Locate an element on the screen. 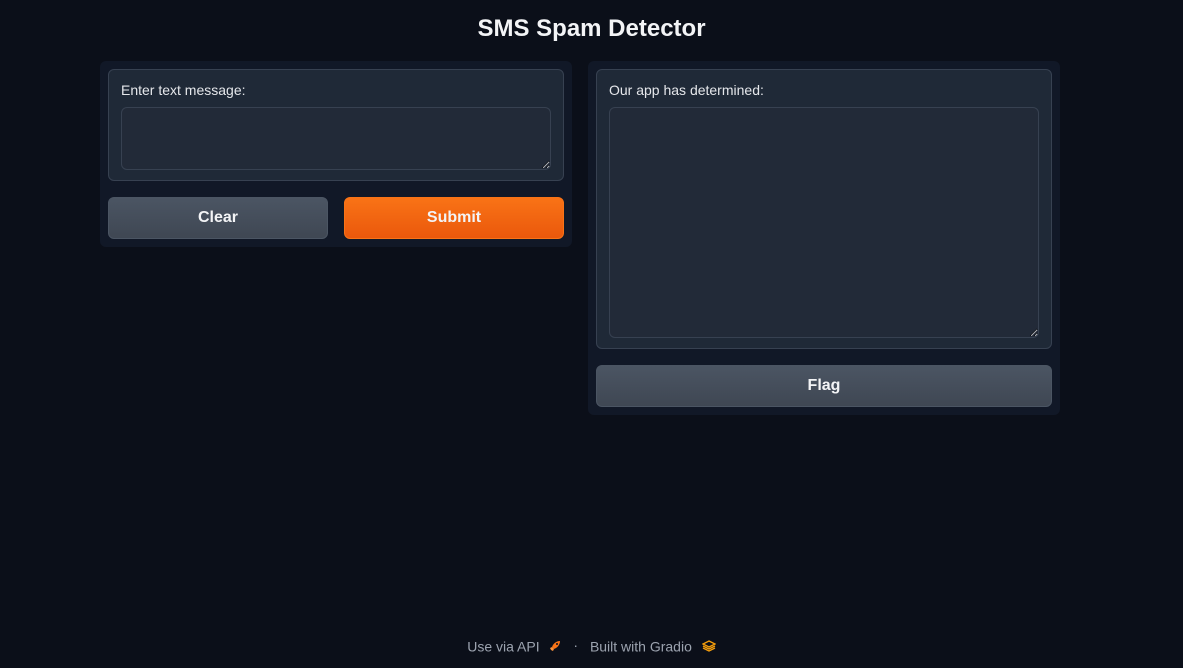 This screenshot has height=668, width=1183. output-label: Our app has determined: is located at coordinates (686, 90).